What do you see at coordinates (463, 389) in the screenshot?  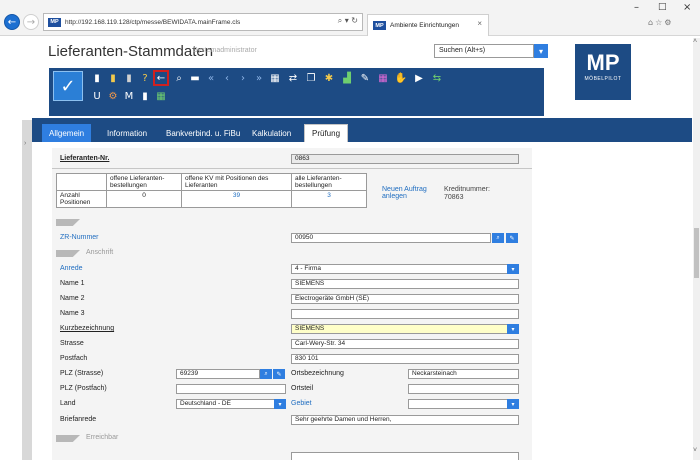 I see `ortsteil-field` at bounding box center [463, 389].